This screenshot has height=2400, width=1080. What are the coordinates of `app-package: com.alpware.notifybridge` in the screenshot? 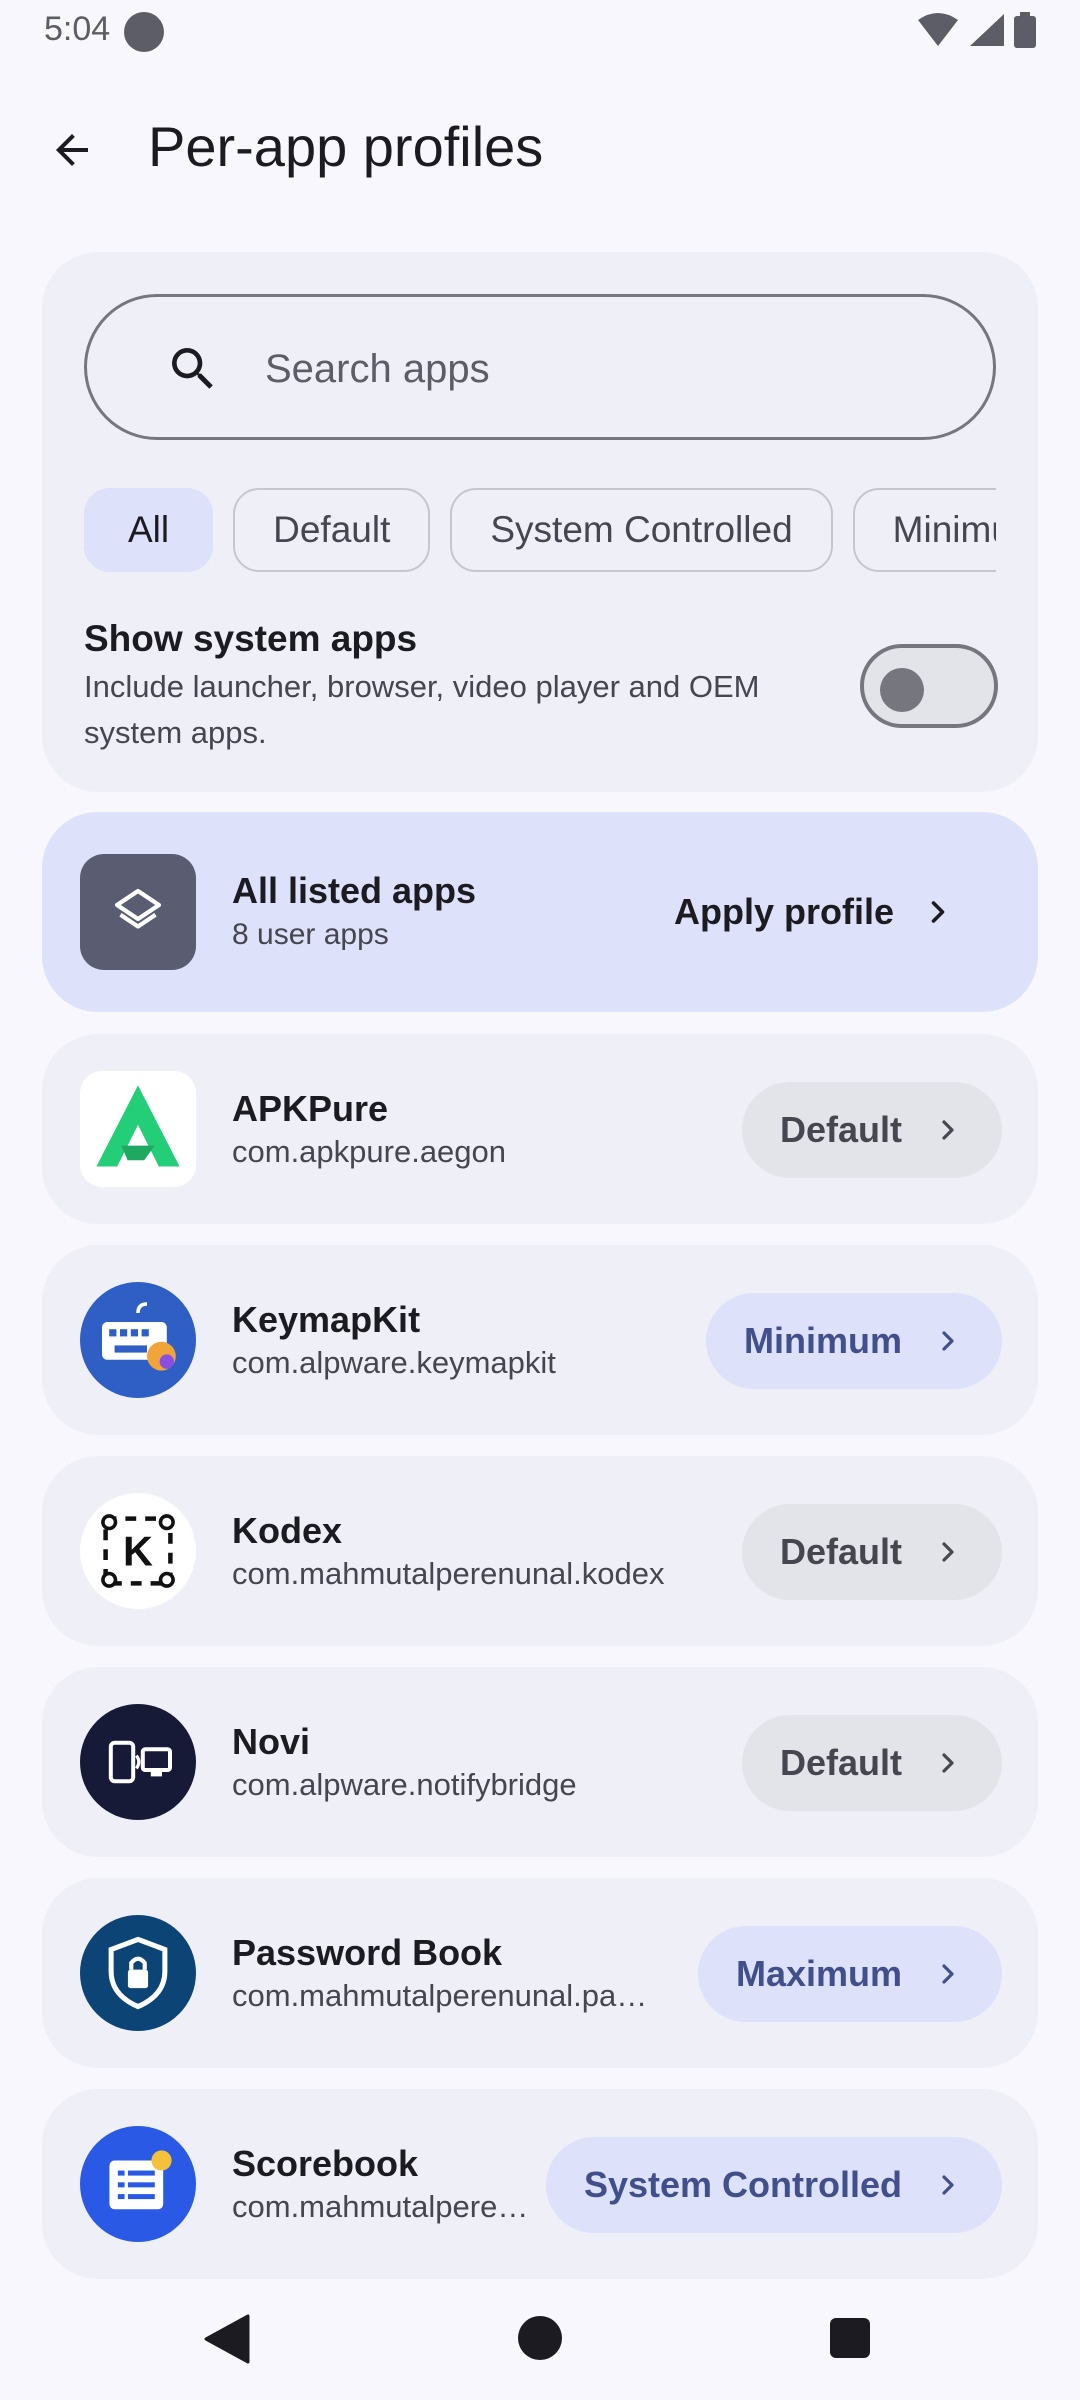 It's located at (404, 1784).